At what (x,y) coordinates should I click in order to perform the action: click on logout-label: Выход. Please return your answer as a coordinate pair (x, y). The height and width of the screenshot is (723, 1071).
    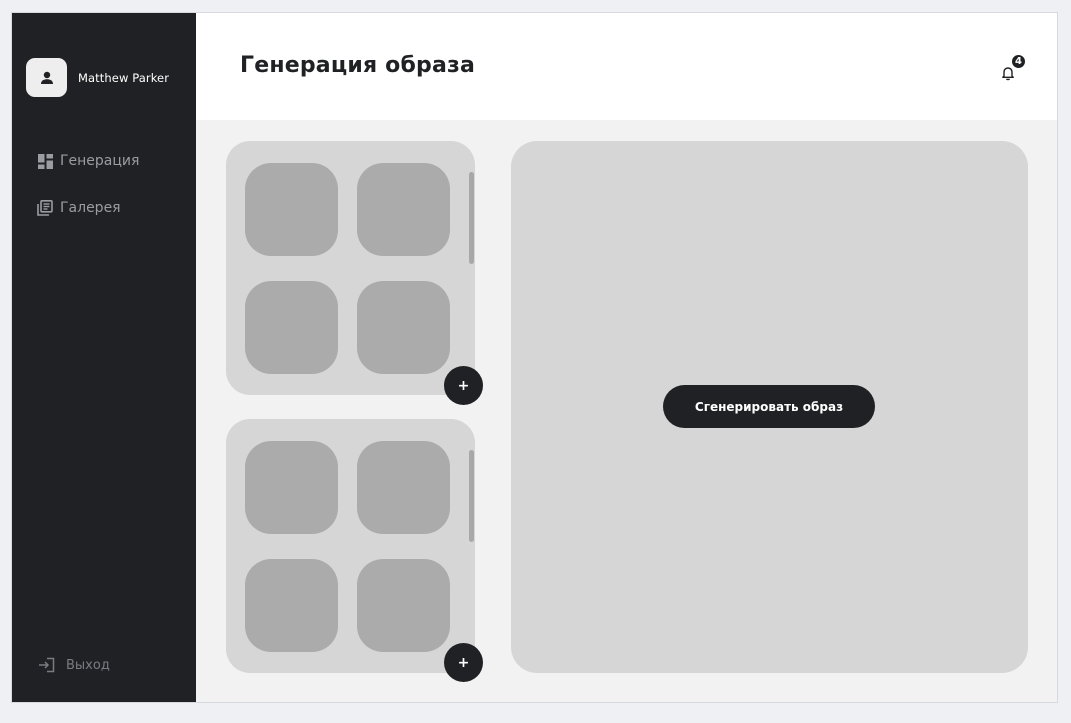
    Looking at the image, I should click on (88, 665).